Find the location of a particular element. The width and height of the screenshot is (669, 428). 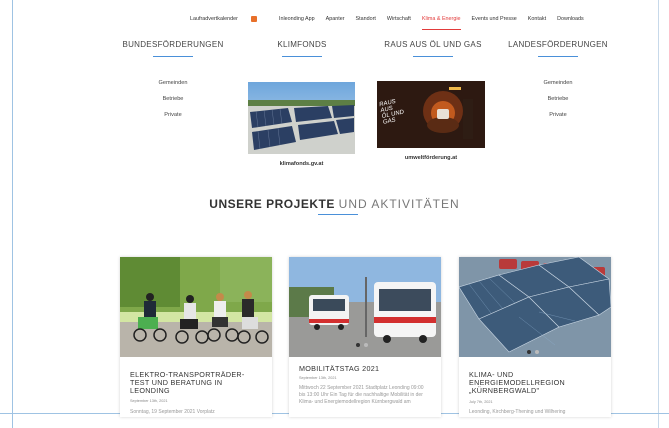

klimafonds-caption: klimafonds.gv.at is located at coordinates (301, 164).